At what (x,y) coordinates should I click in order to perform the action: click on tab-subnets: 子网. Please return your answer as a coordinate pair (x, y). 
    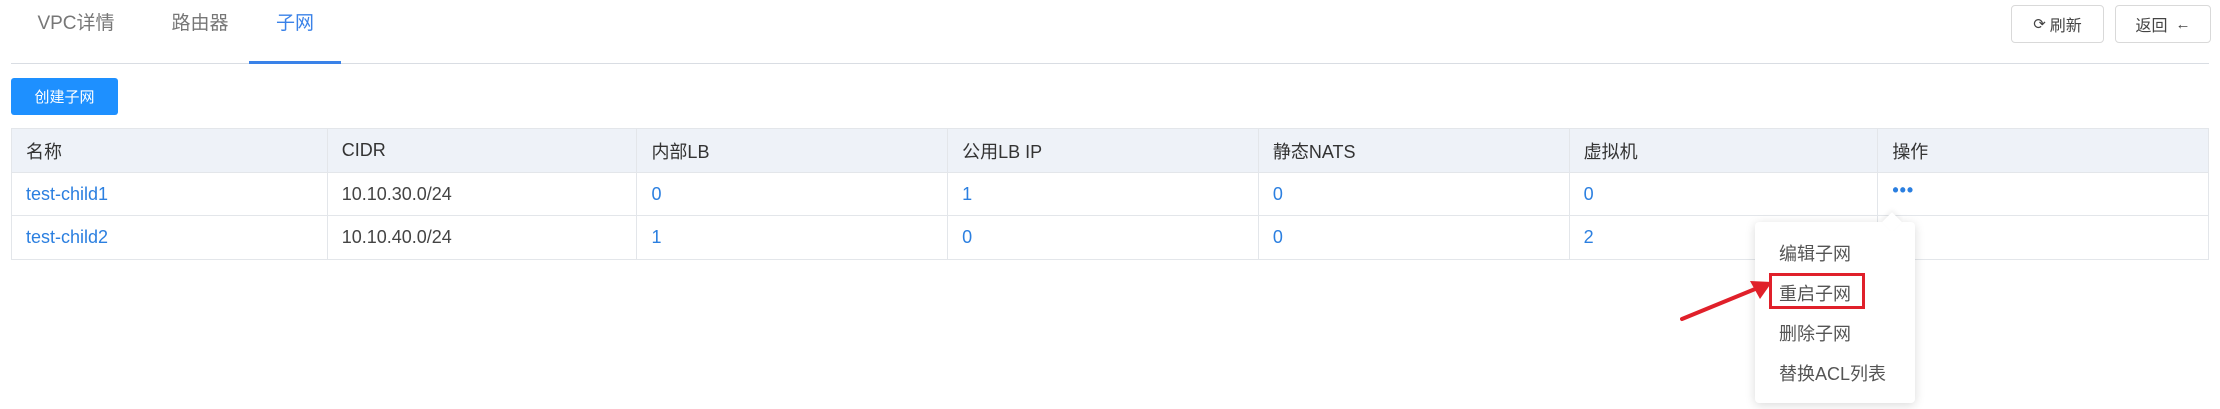
    Looking at the image, I should click on (295, 32).